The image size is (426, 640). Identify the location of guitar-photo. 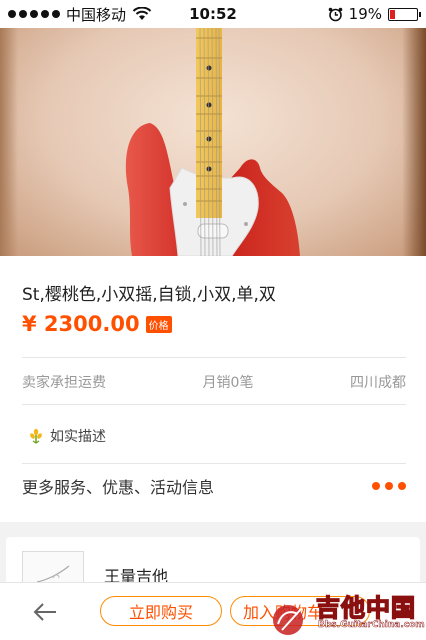
(212, 142).